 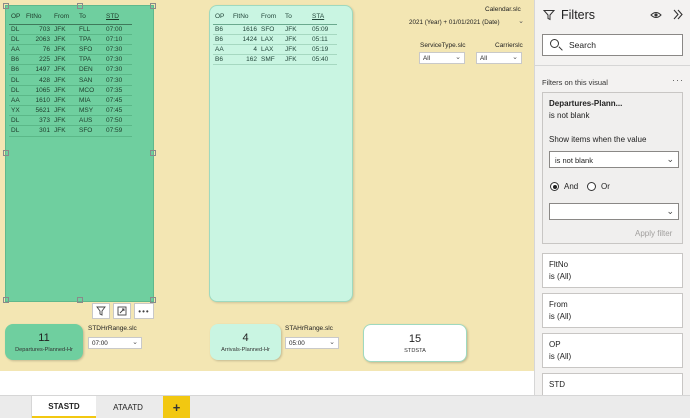 What do you see at coordinates (614, 159) in the screenshot?
I see `condition-dropdown: is not blank ⌄` at bounding box center [614, 159].